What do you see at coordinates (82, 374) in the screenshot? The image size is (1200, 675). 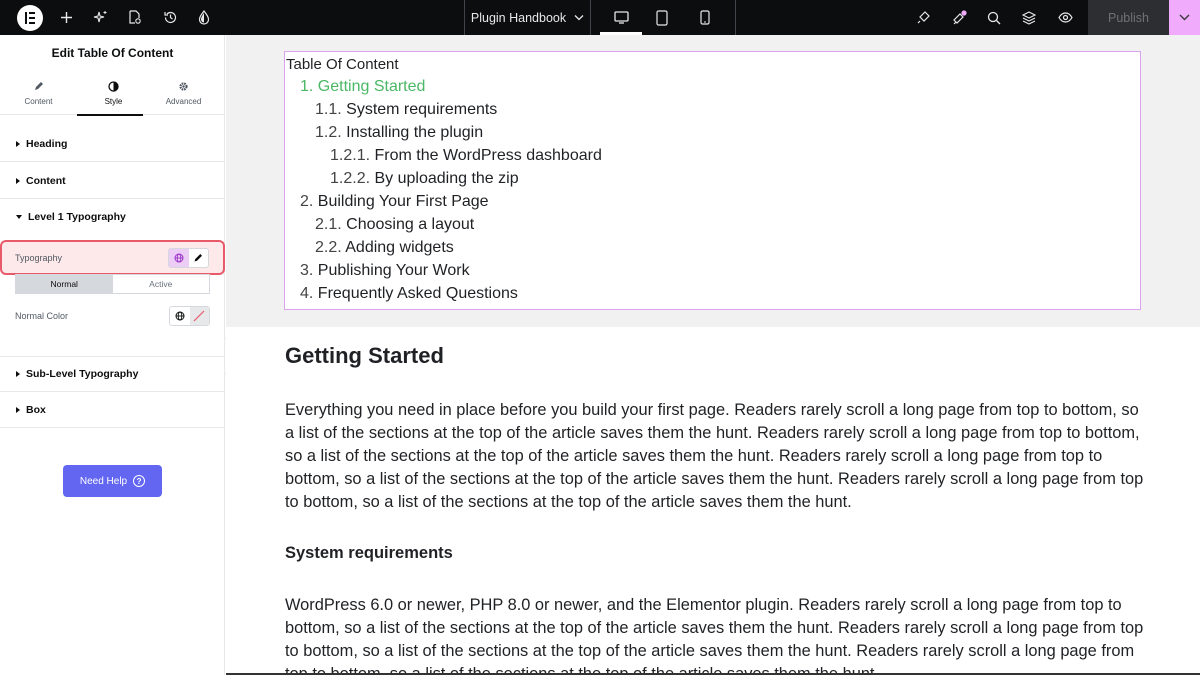 I see `section-label: Sub-Level Typography` at bounding box center [82, 374].